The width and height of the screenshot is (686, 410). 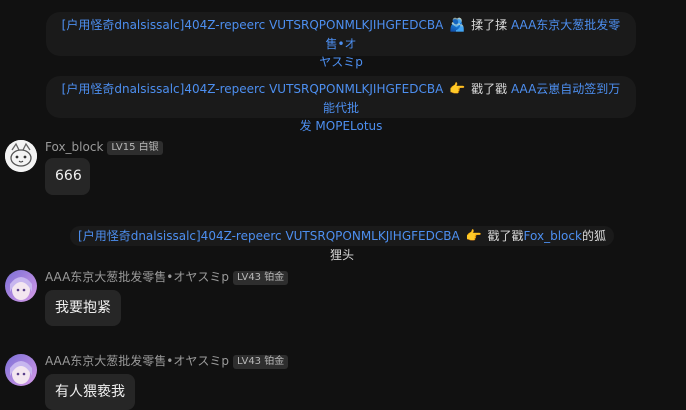 What do you see at coordinates (74, 147) in the screenshot?
I see `sender-name: Fox_block` at bounding box center [74, 147].